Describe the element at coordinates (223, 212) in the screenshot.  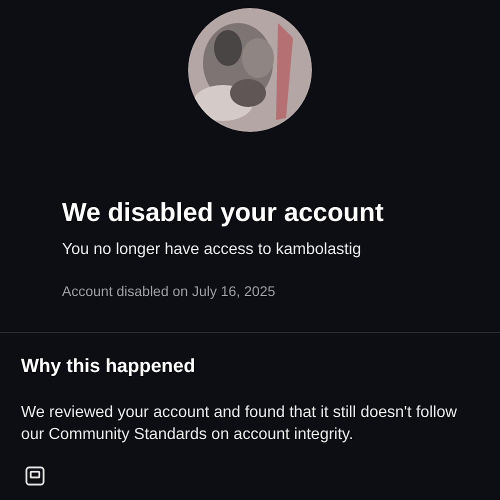
I see `title: We disabled your account` at that location.